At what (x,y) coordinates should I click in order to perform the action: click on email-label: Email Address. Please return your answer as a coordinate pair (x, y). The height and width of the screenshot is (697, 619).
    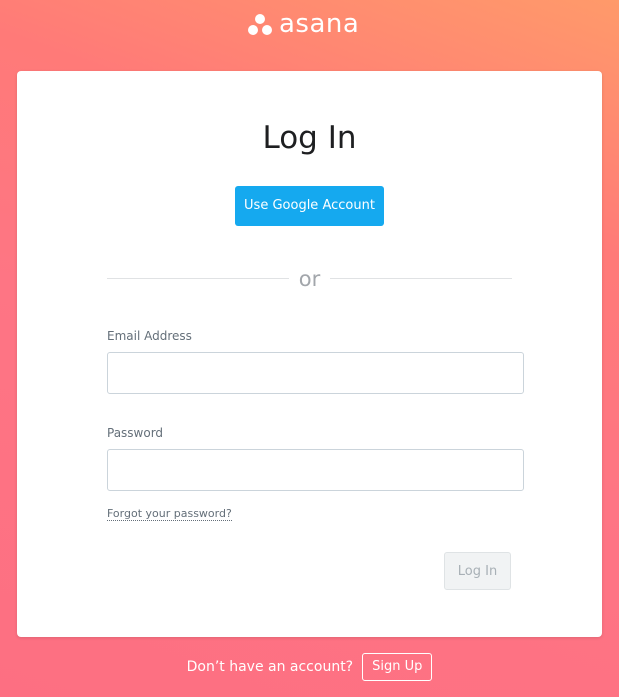
    Looking at the image, I should click on (149, 336).